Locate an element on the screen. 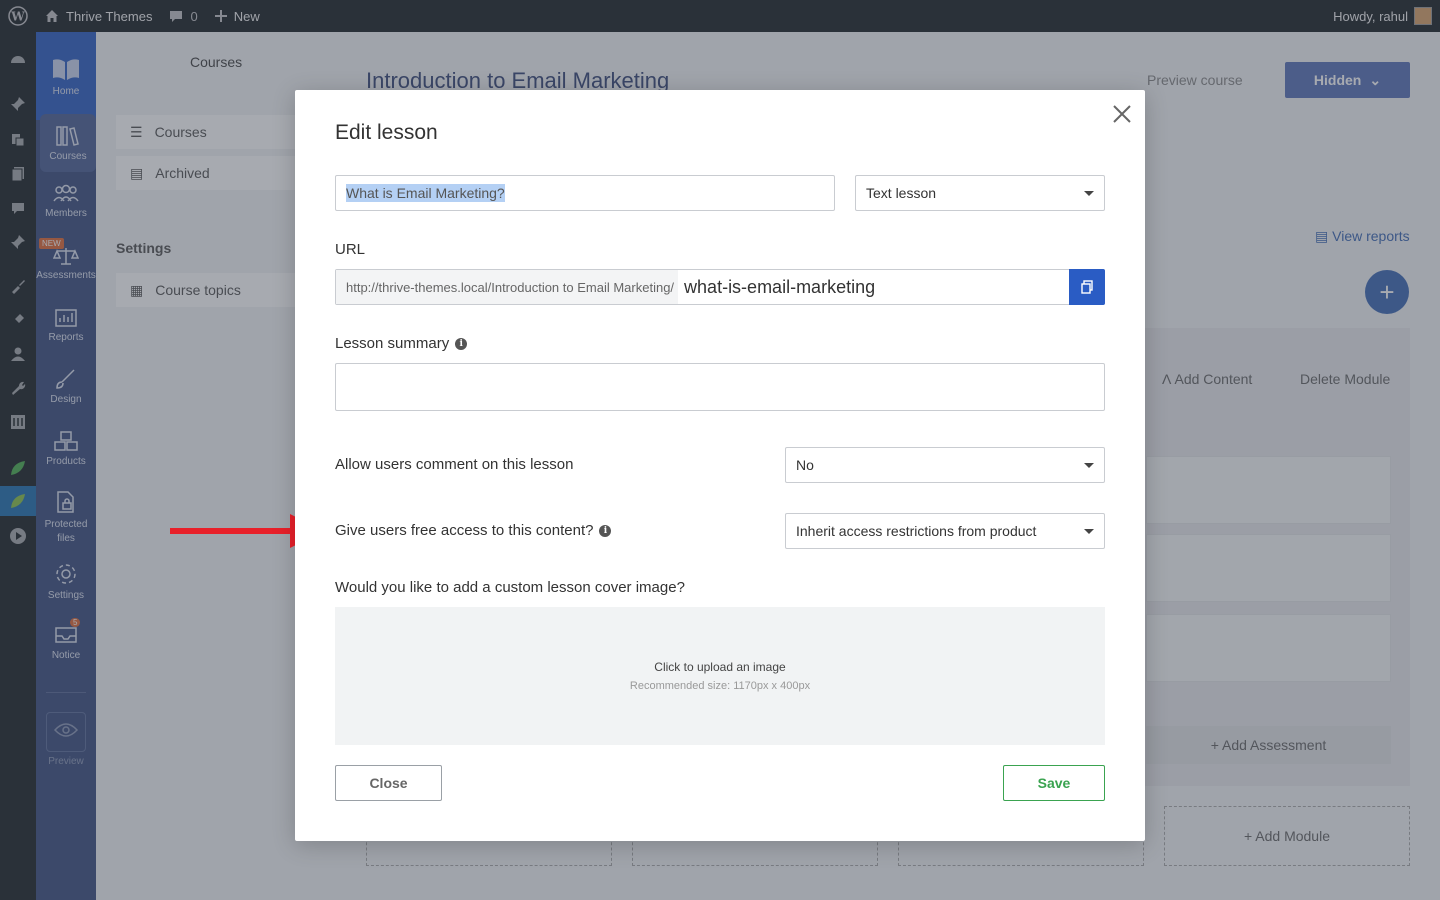  lesson-summary-label: Lesson summary i is located at coordinates (401, 343).